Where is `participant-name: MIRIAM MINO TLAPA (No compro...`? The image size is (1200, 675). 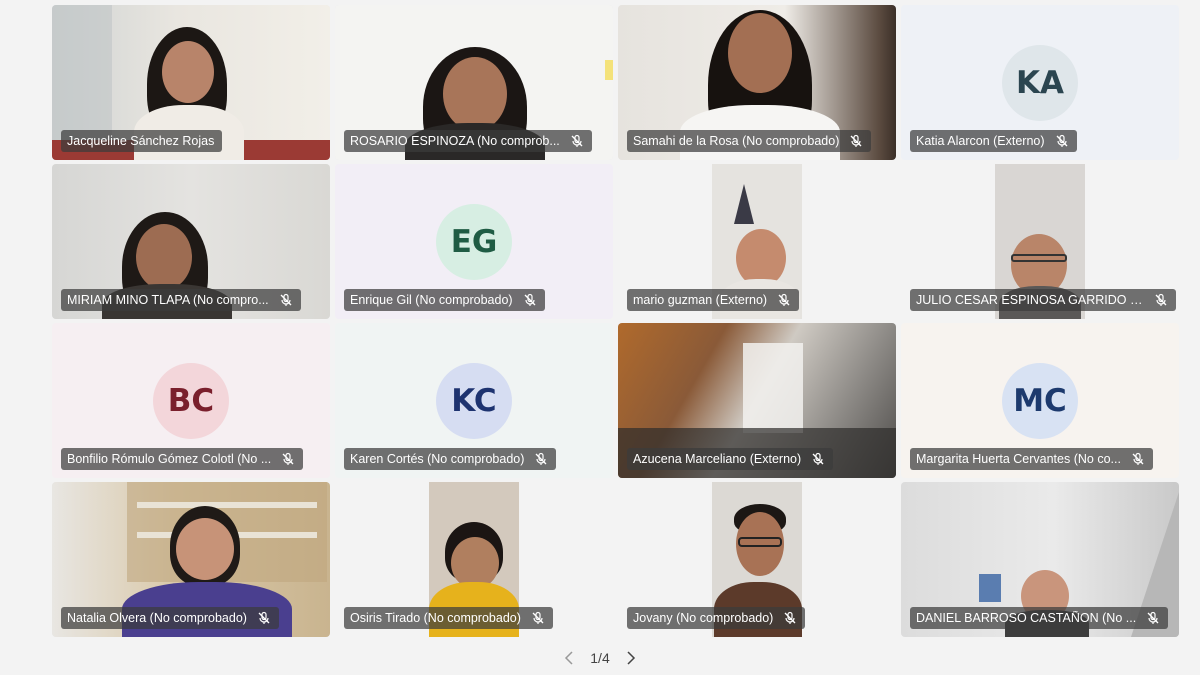
participant-name: MIRIAM MINO TLAPA (No compro... is located at coordinates (168, 300).